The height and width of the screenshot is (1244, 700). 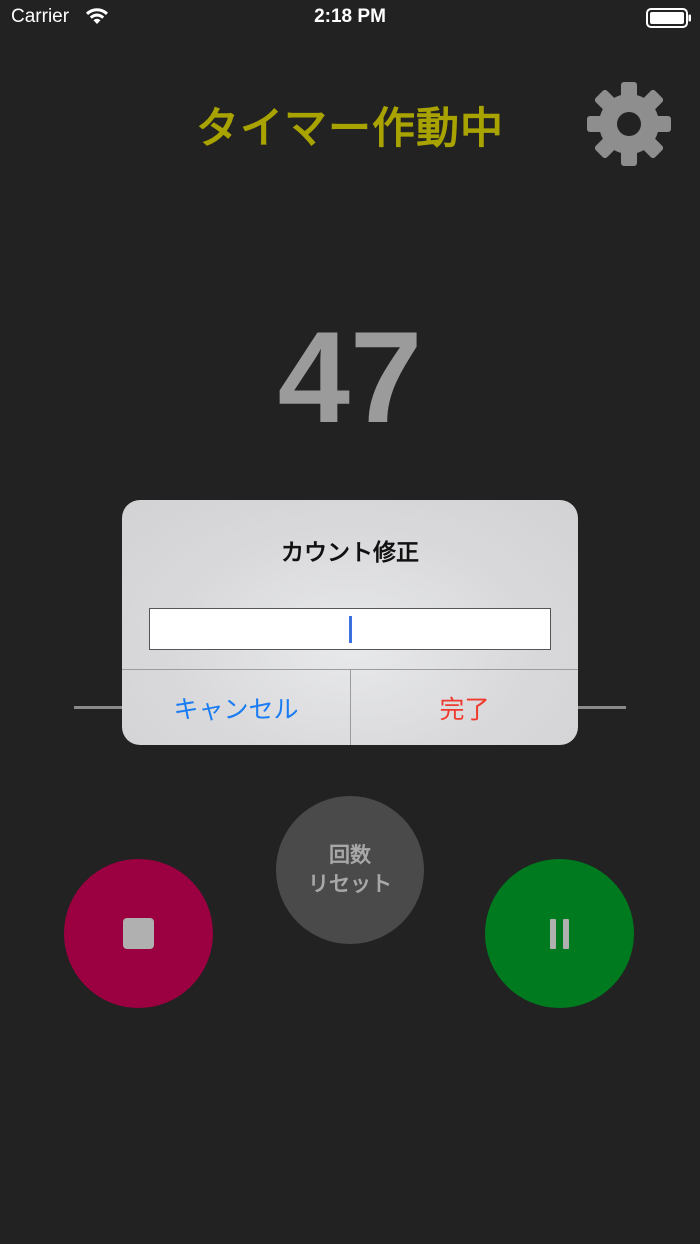 What do you see at coordinates (464, 707) in the screenshot?
I see `done-button: 完了` at bounding box center [464, 707].